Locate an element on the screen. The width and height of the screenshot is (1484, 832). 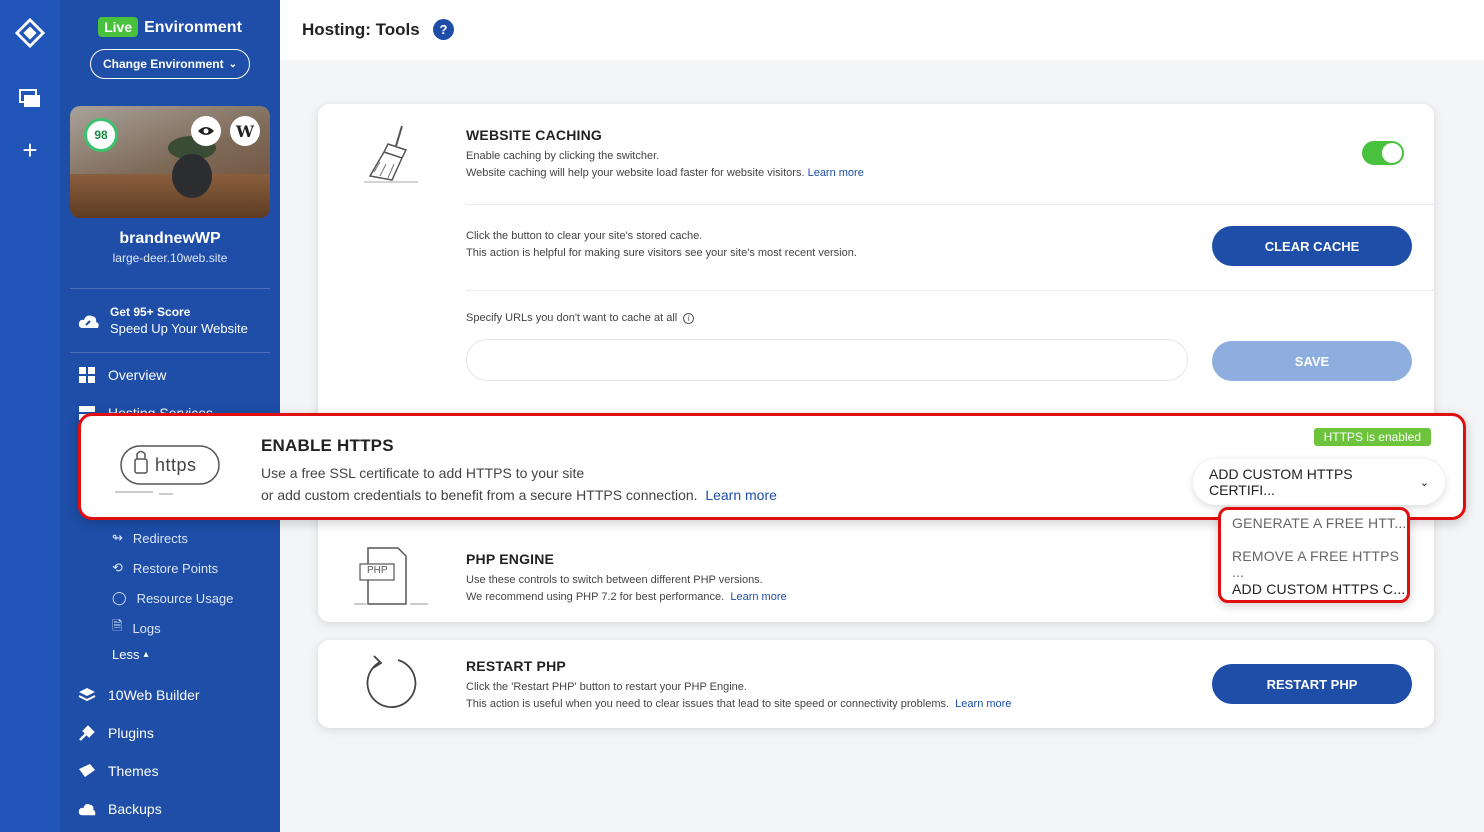
nav-overview: Overview is located at coordinates (173, 375).